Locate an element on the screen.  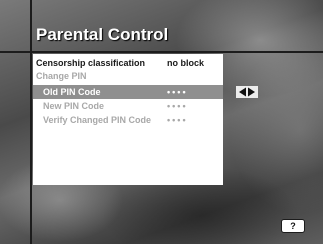
new-pin-value: •••• is located at coordinates (177, 106).